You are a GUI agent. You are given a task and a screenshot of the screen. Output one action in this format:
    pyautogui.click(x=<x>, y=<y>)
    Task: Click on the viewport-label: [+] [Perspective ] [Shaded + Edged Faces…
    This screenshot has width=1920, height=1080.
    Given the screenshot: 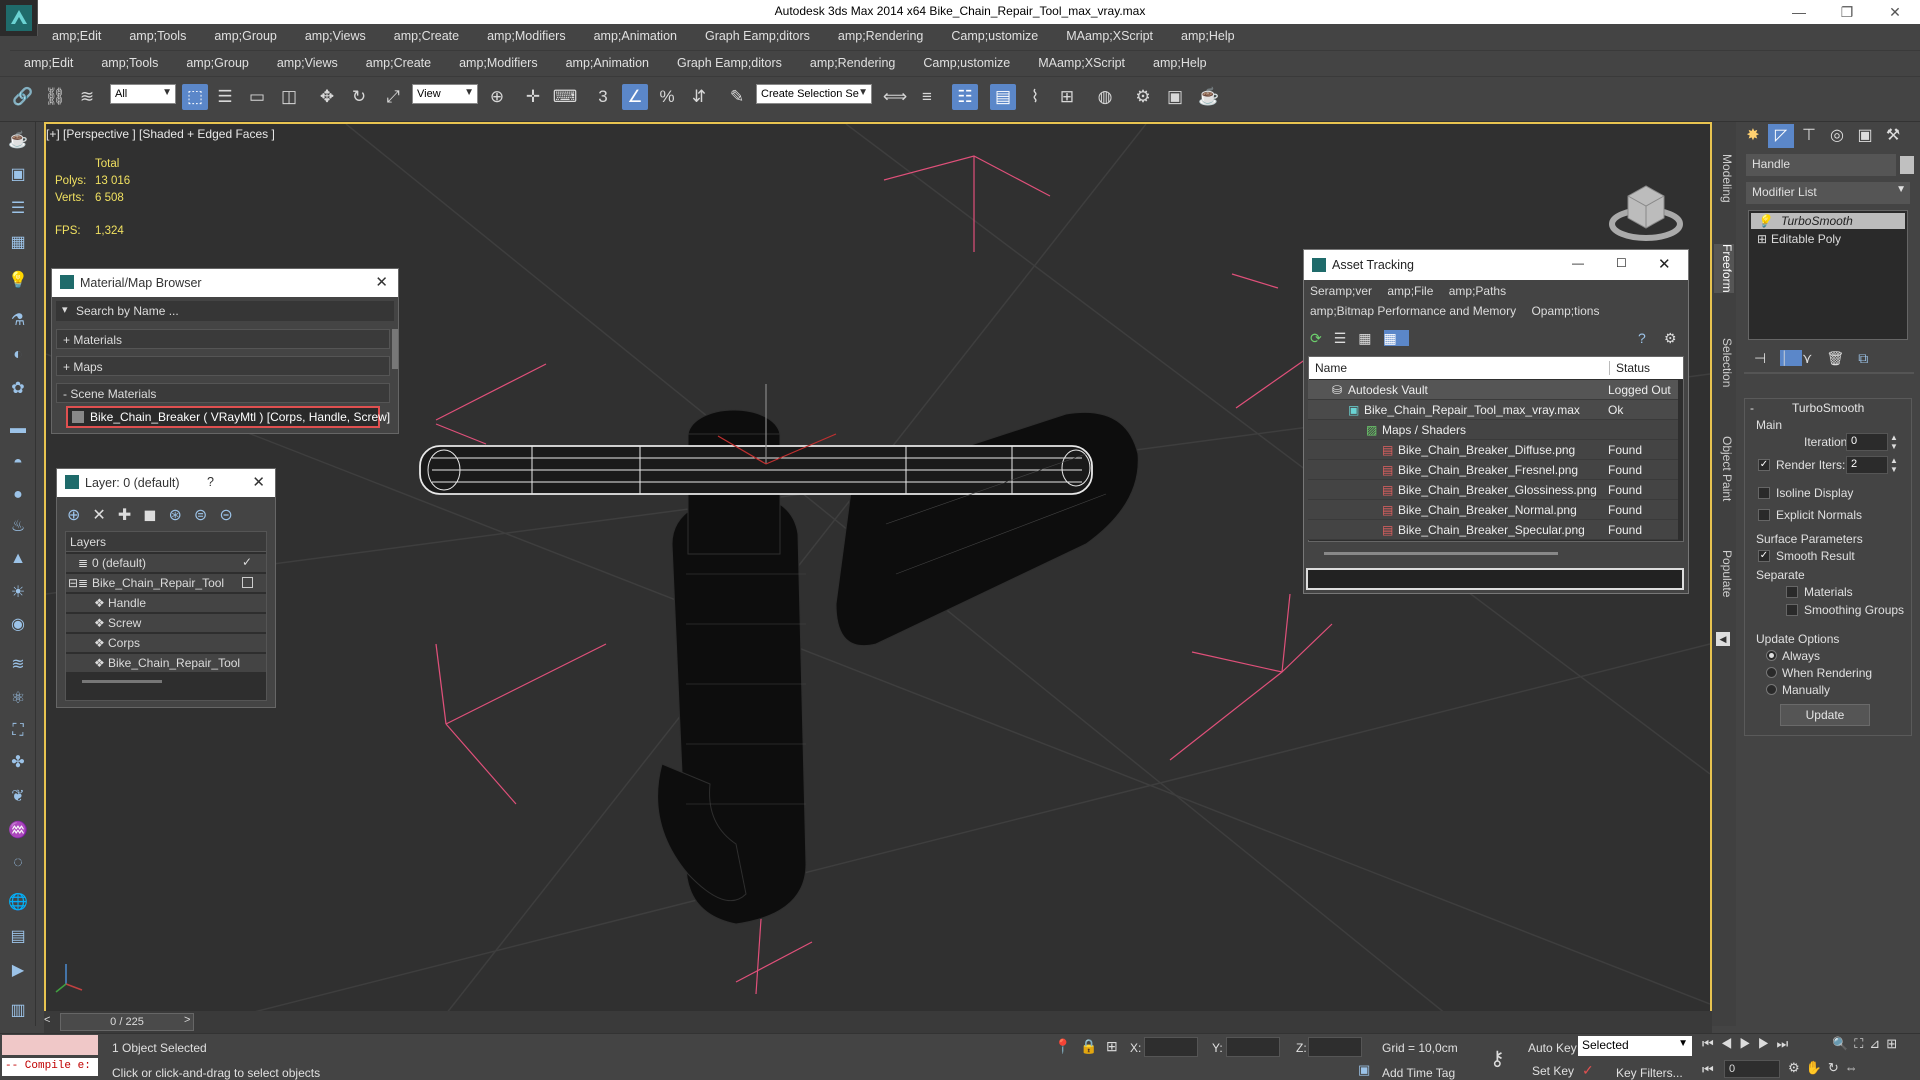 What is the action you would take?
    pyautogui.click(x=160, y=134)
    